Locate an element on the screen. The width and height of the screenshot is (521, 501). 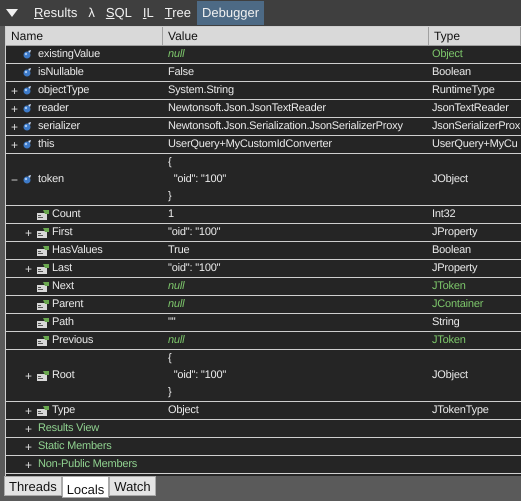
variable-value: System.String is located at coordinates (201, 90).